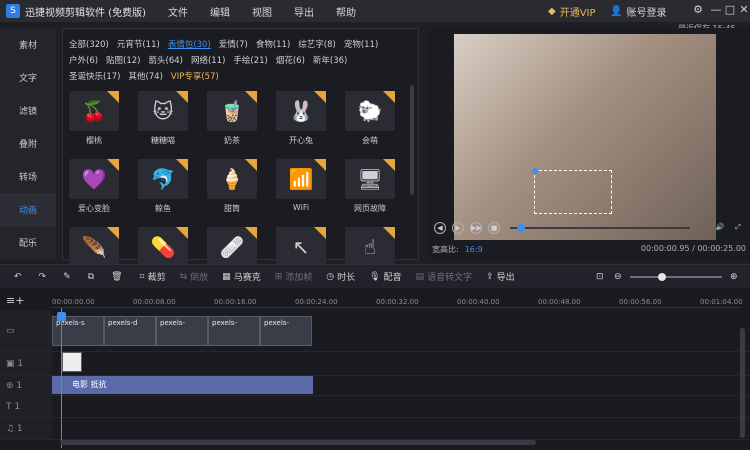 Image resolution: width=750 pixels, height=450 pixels. I want to click on toolbar-button: ◷ 时长, so click(340, 277).